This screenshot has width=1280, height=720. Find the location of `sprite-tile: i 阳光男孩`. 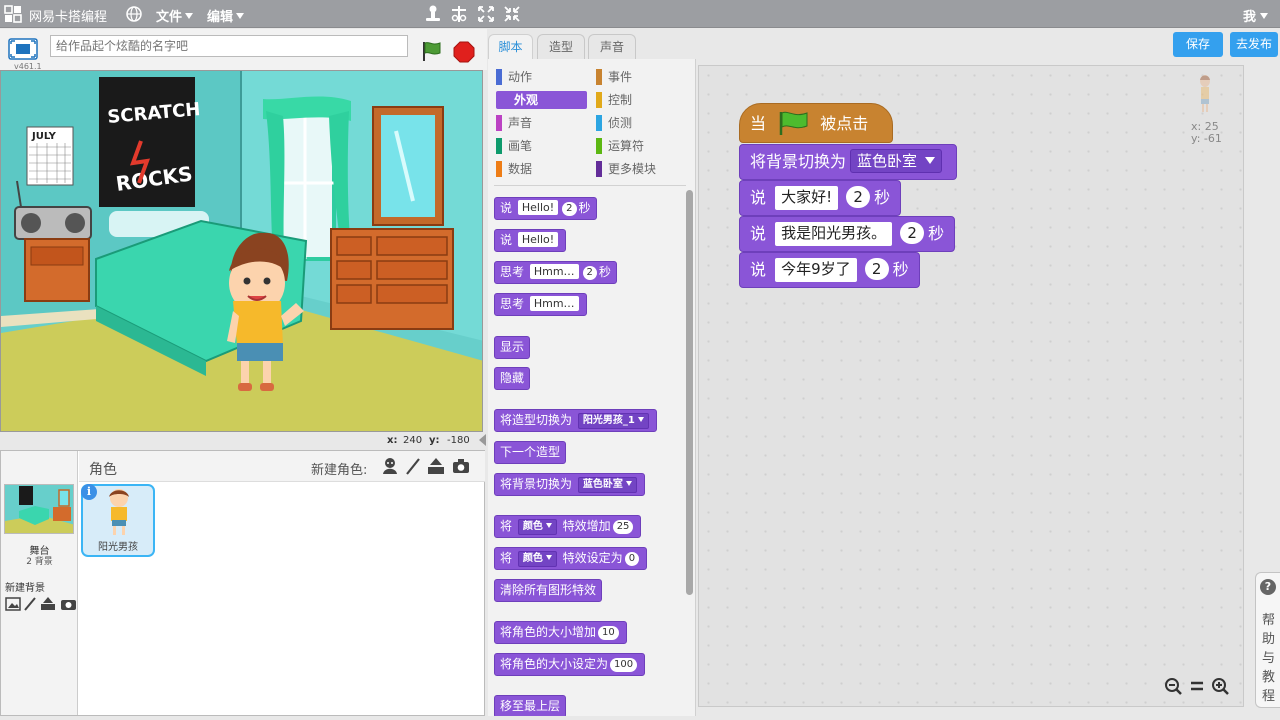

sprite-tile: i 阳光男孩 is located at coordinates (118, 520).